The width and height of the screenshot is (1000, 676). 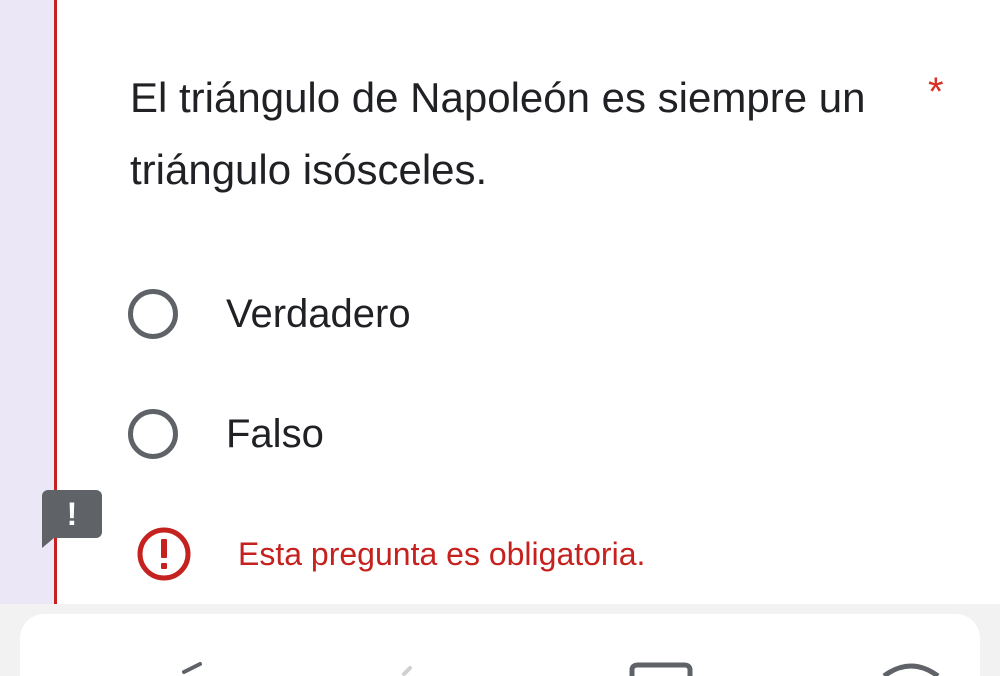 What do you see at coordinates (190, 667) in the screenshot?
I see `back-icon` at bounding box center [190, 667].